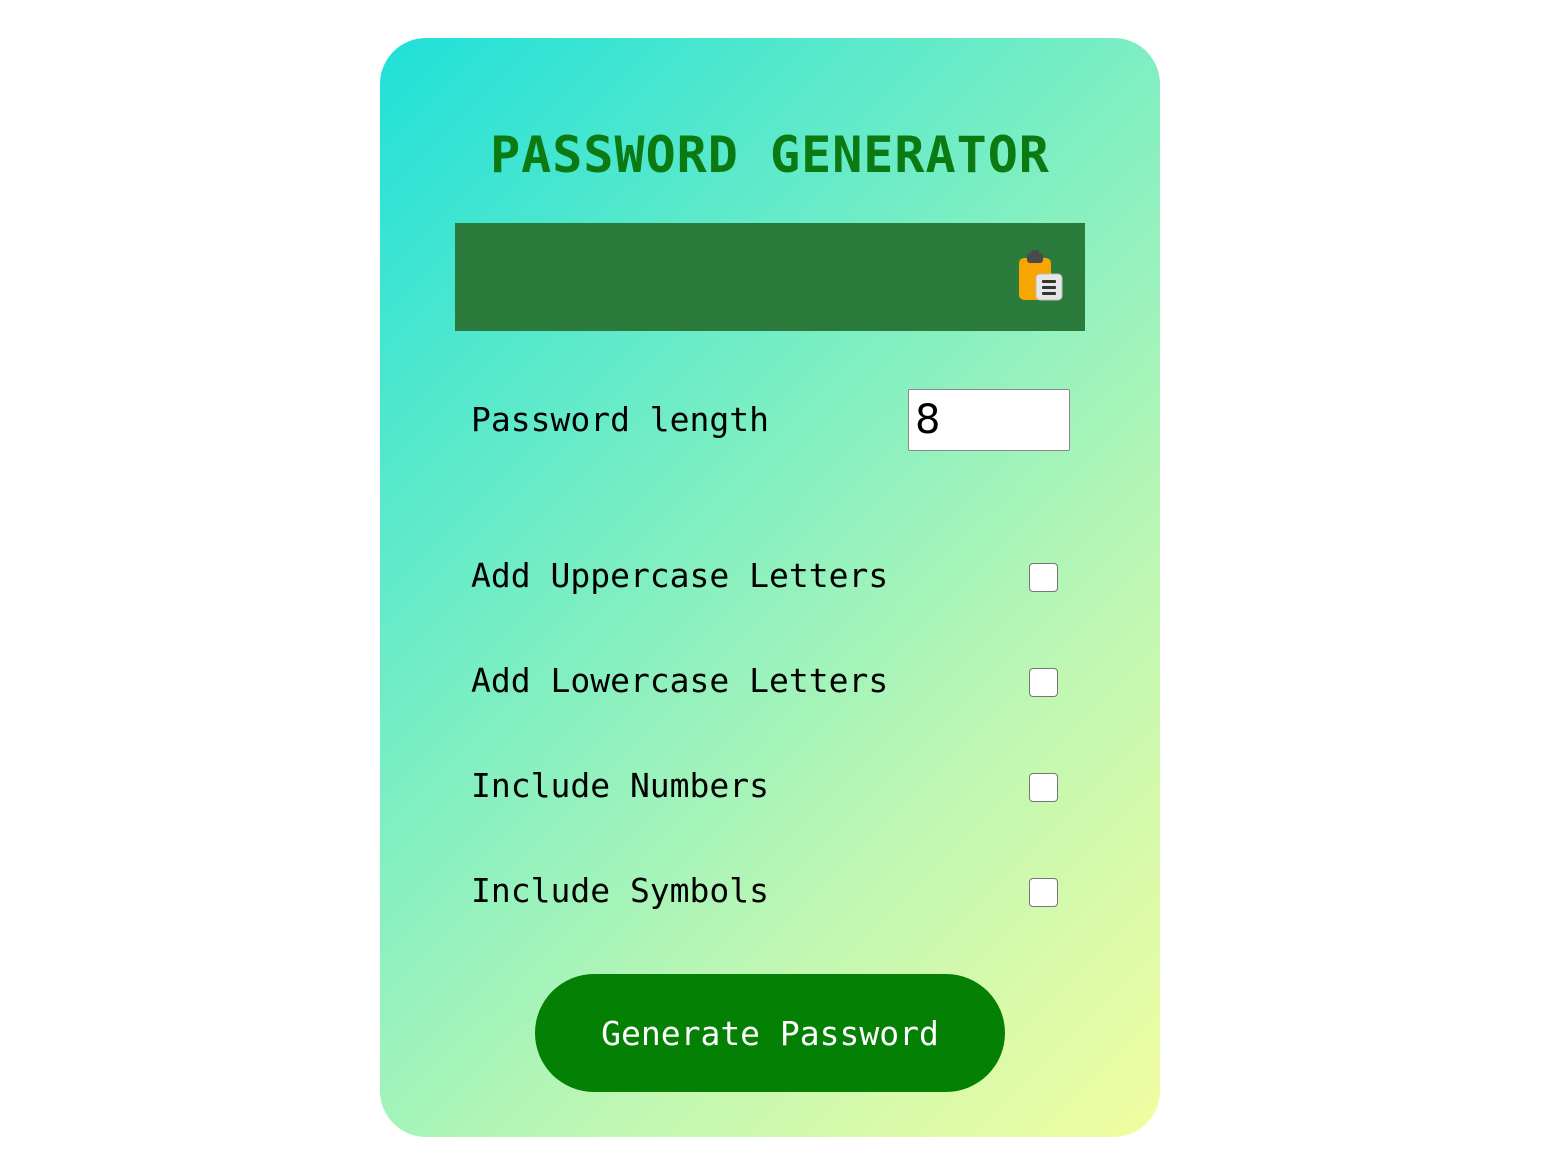 The width and height of the screenshot is (1555, 1168). I want to click on uppercase-label: Add Uppercase Letters, so click(680, 575).